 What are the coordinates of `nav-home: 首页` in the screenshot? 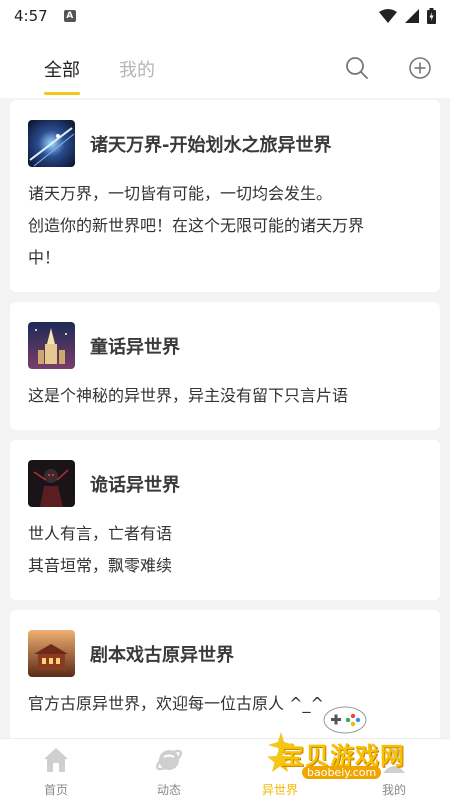 It's located at (56, 770).